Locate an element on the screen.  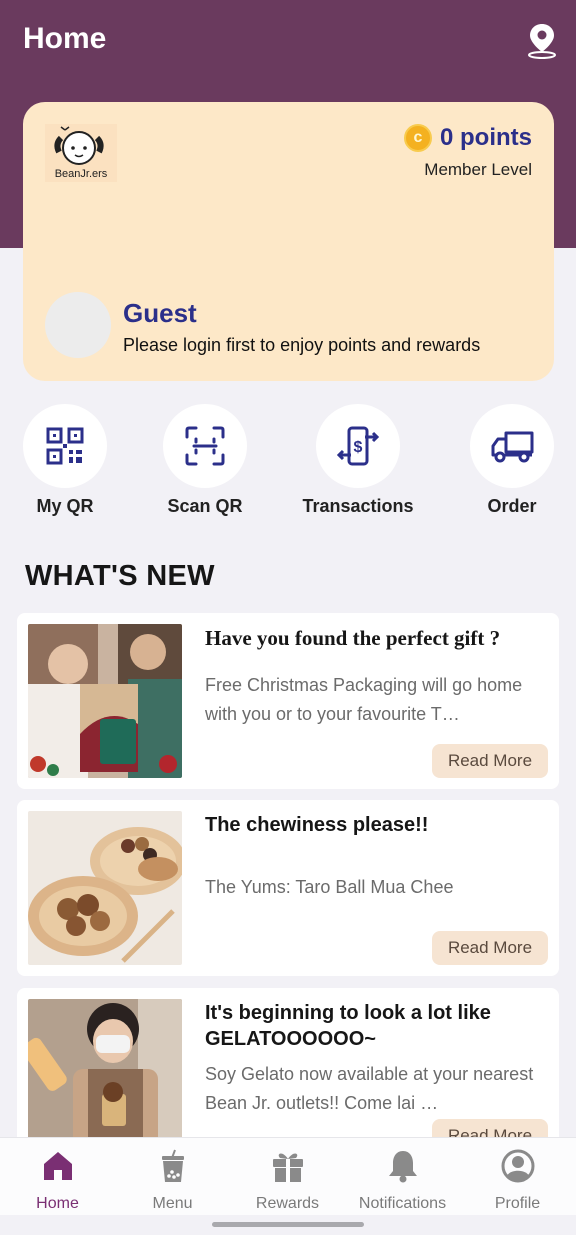
tab-menu-label: Menu is located at coordinates (172, 1203).